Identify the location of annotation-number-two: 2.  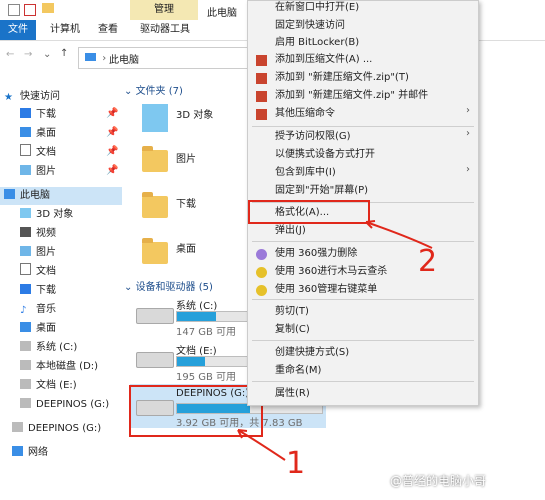
(428, 261).